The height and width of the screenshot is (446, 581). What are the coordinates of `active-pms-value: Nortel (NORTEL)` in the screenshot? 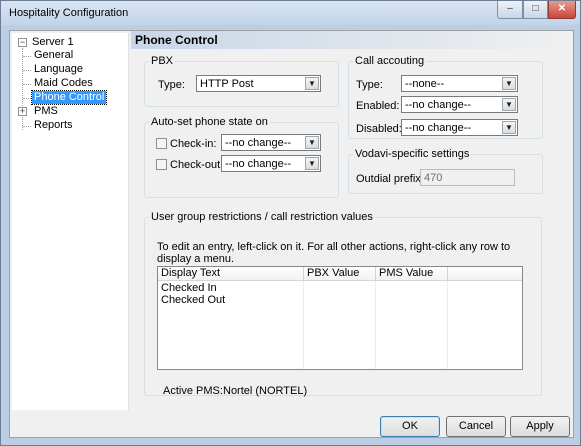 It's located at (265, 391).